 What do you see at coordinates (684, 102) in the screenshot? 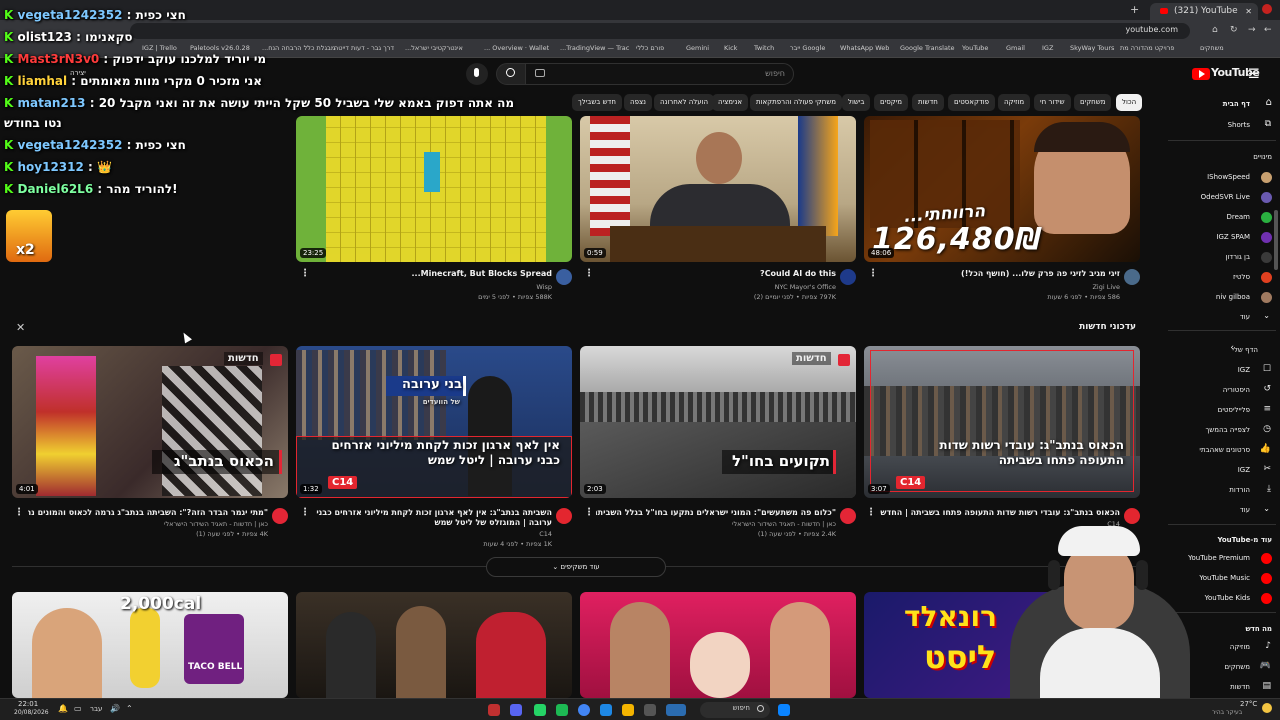
I see `chip-recently-uploaded: הועלה לאחרונה` at bounding box center [684, 102].